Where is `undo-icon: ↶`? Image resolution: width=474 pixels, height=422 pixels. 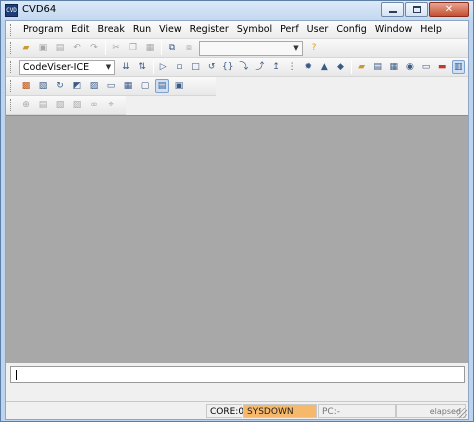
undo-icon: ↶ is located at coordinates (77, 48).